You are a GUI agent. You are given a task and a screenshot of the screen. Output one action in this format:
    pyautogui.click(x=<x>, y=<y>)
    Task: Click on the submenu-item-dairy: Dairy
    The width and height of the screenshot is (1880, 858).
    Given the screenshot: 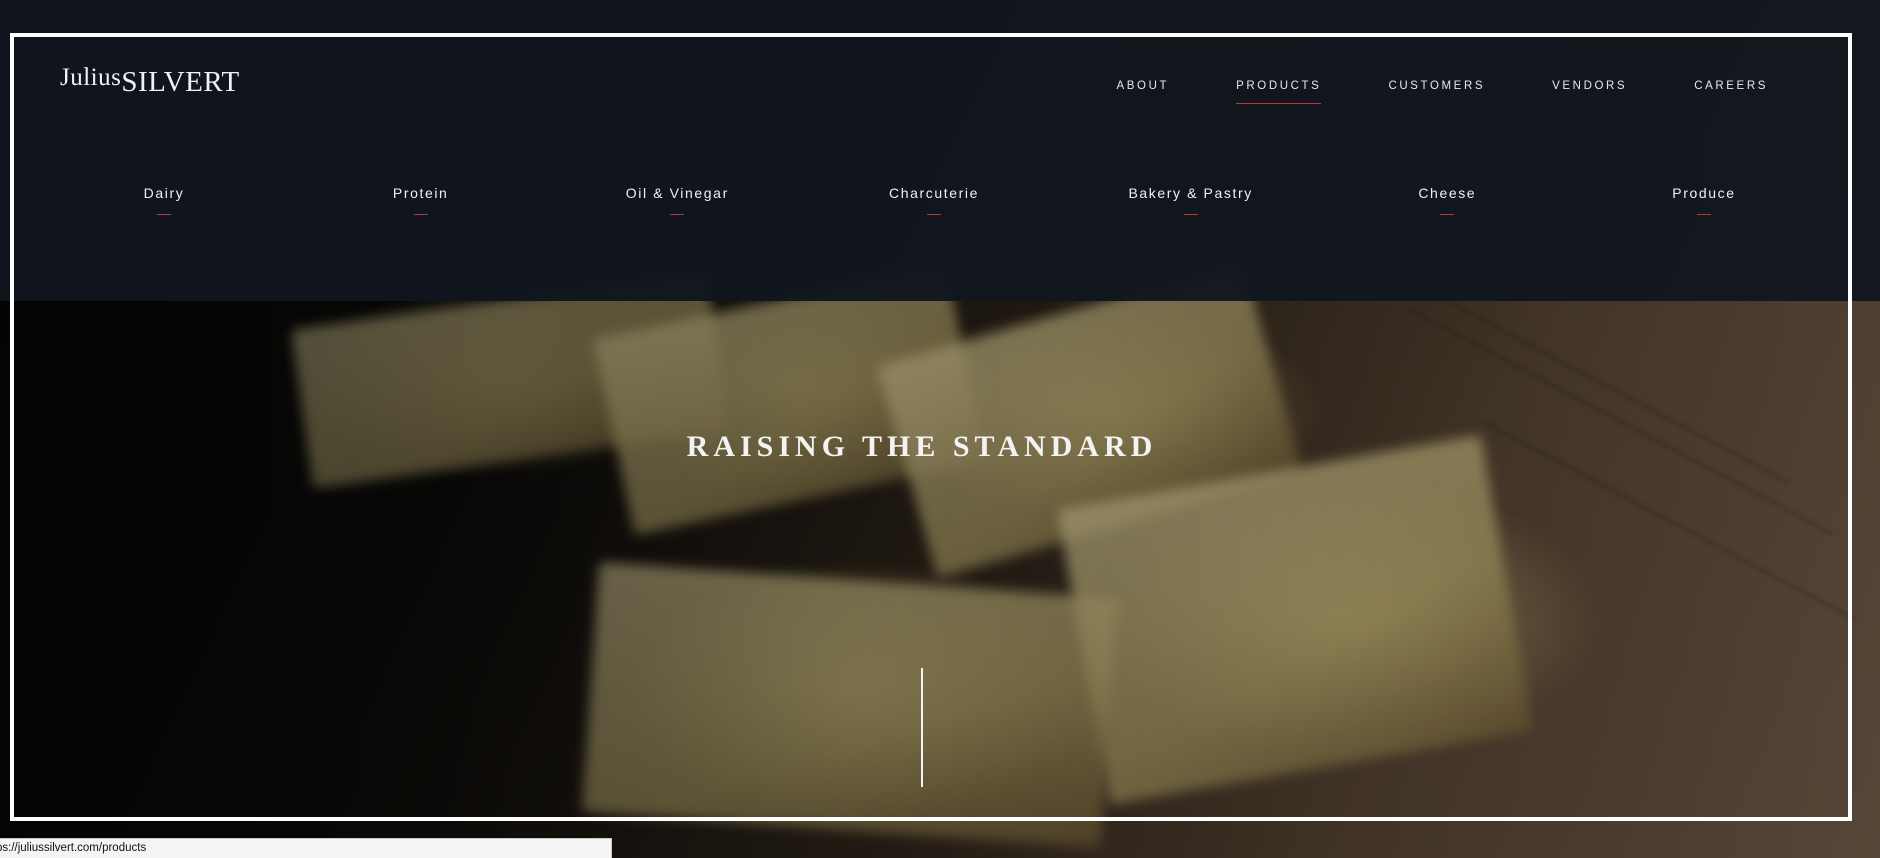 What is the action you would take?
    pyautogui.click(x=164, y=200)
    